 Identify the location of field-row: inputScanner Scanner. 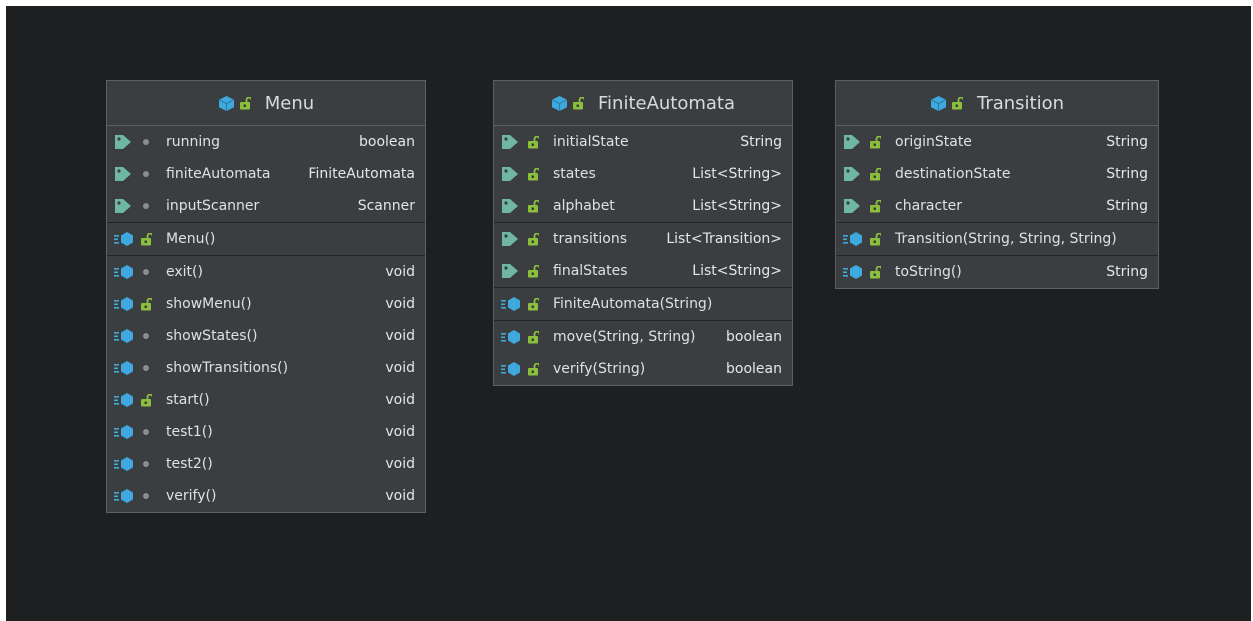
(266, 206).